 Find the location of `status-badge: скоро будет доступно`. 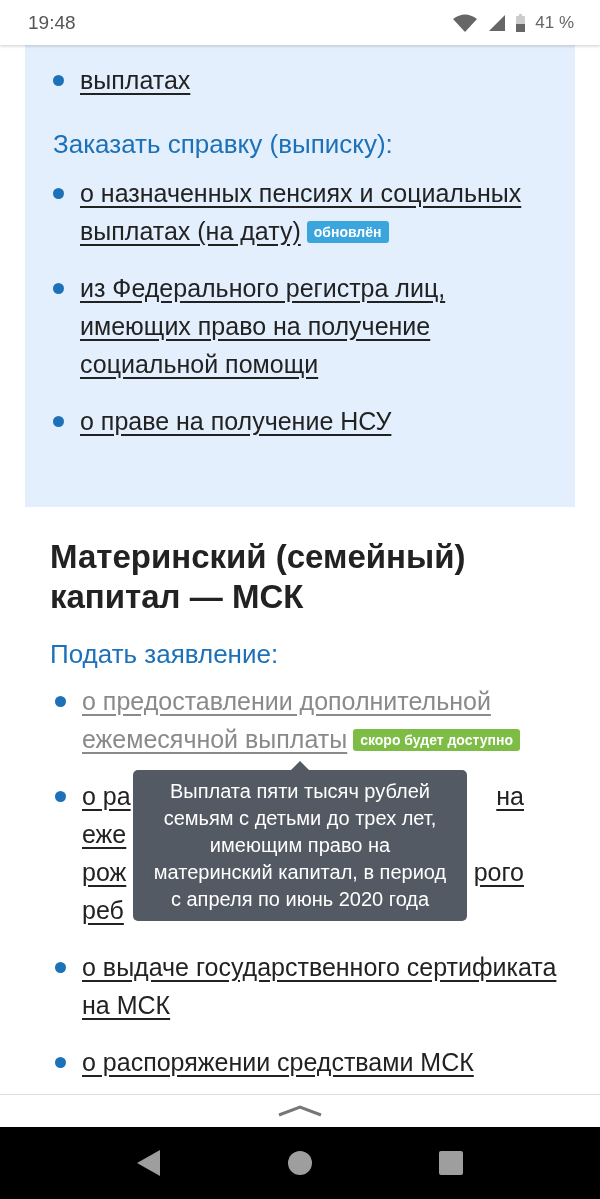

status-badge: скоро будет доступно is located at coordinates (436, 740).